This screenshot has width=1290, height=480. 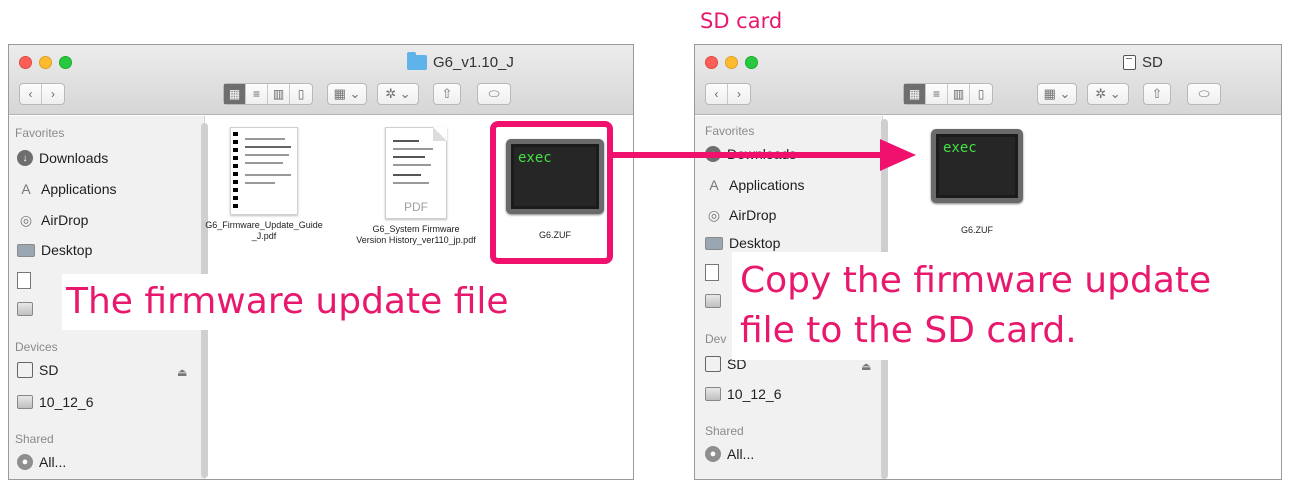 I want to click on callout-line-1: Copy the firmware update, so click(x=976, y=280).